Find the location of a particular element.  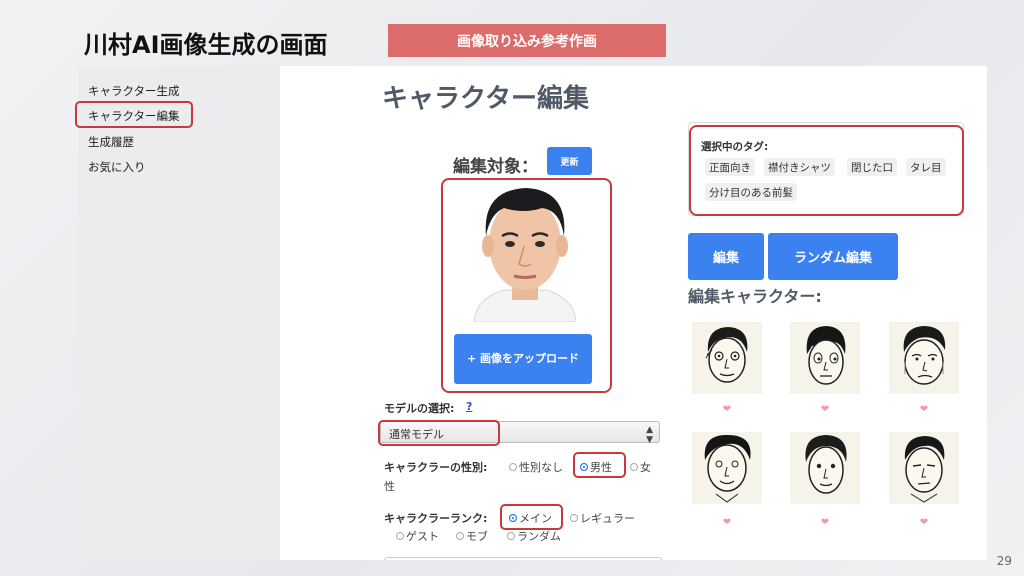

gender-option-none: 性別なし is located at coordinates (541, 467).